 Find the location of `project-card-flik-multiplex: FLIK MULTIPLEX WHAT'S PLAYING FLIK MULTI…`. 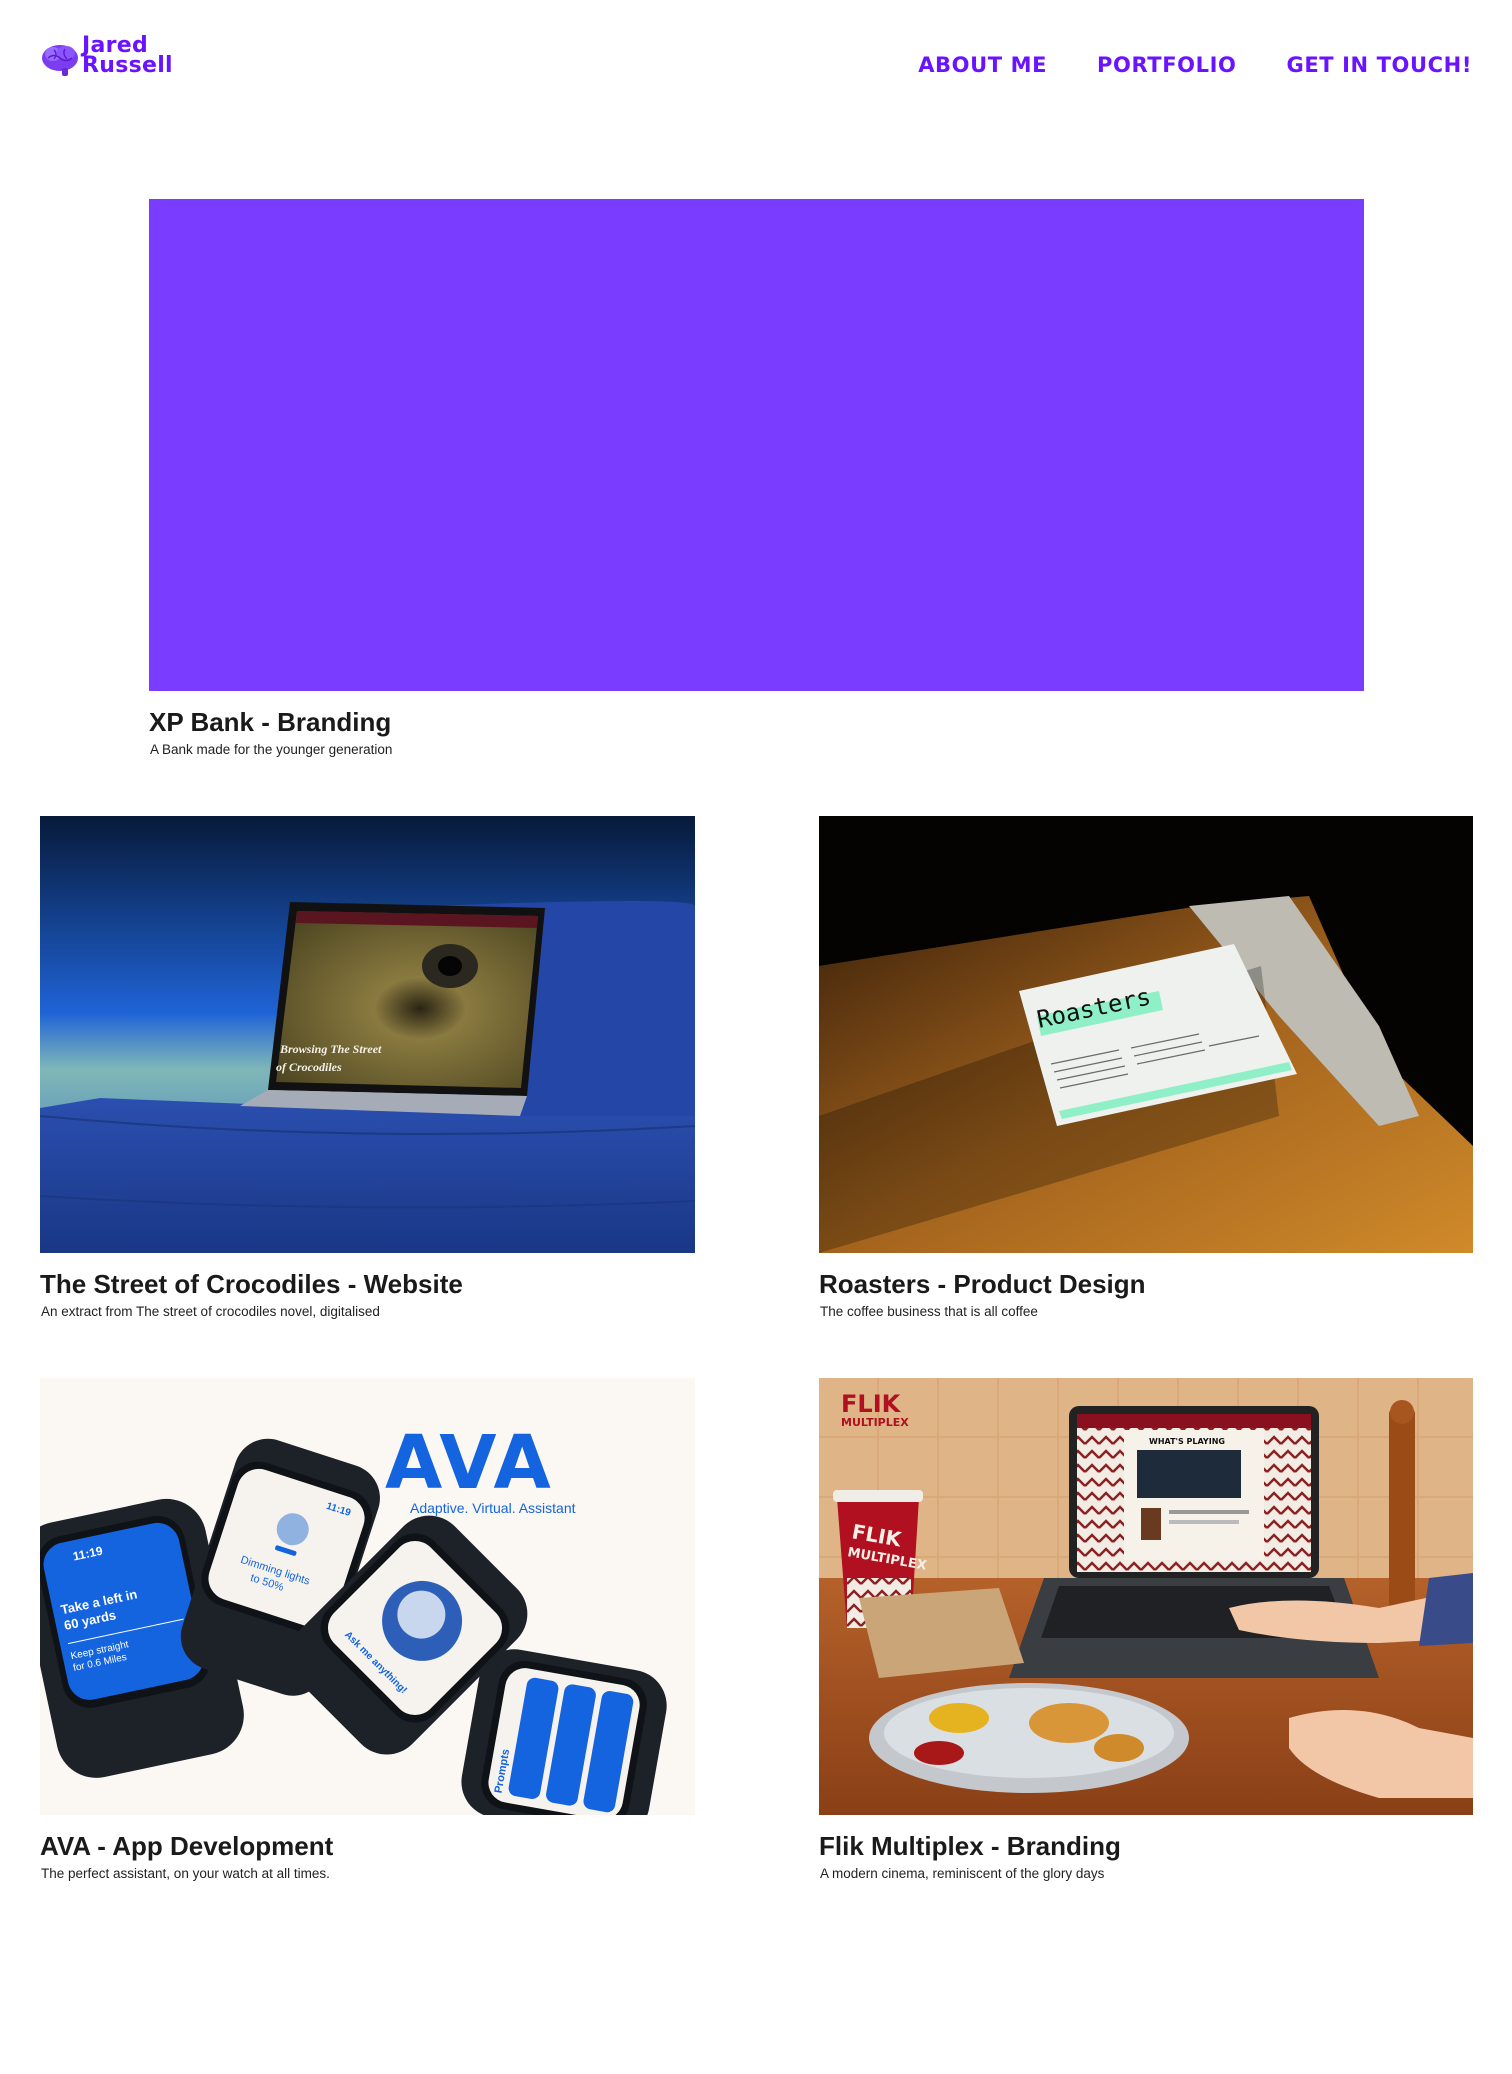

project-card-flik-multiplex: FLIK MULTIPLEX WHAT'S PLAYING FLIK MULTI… is located at coordinates (1146, 1630).